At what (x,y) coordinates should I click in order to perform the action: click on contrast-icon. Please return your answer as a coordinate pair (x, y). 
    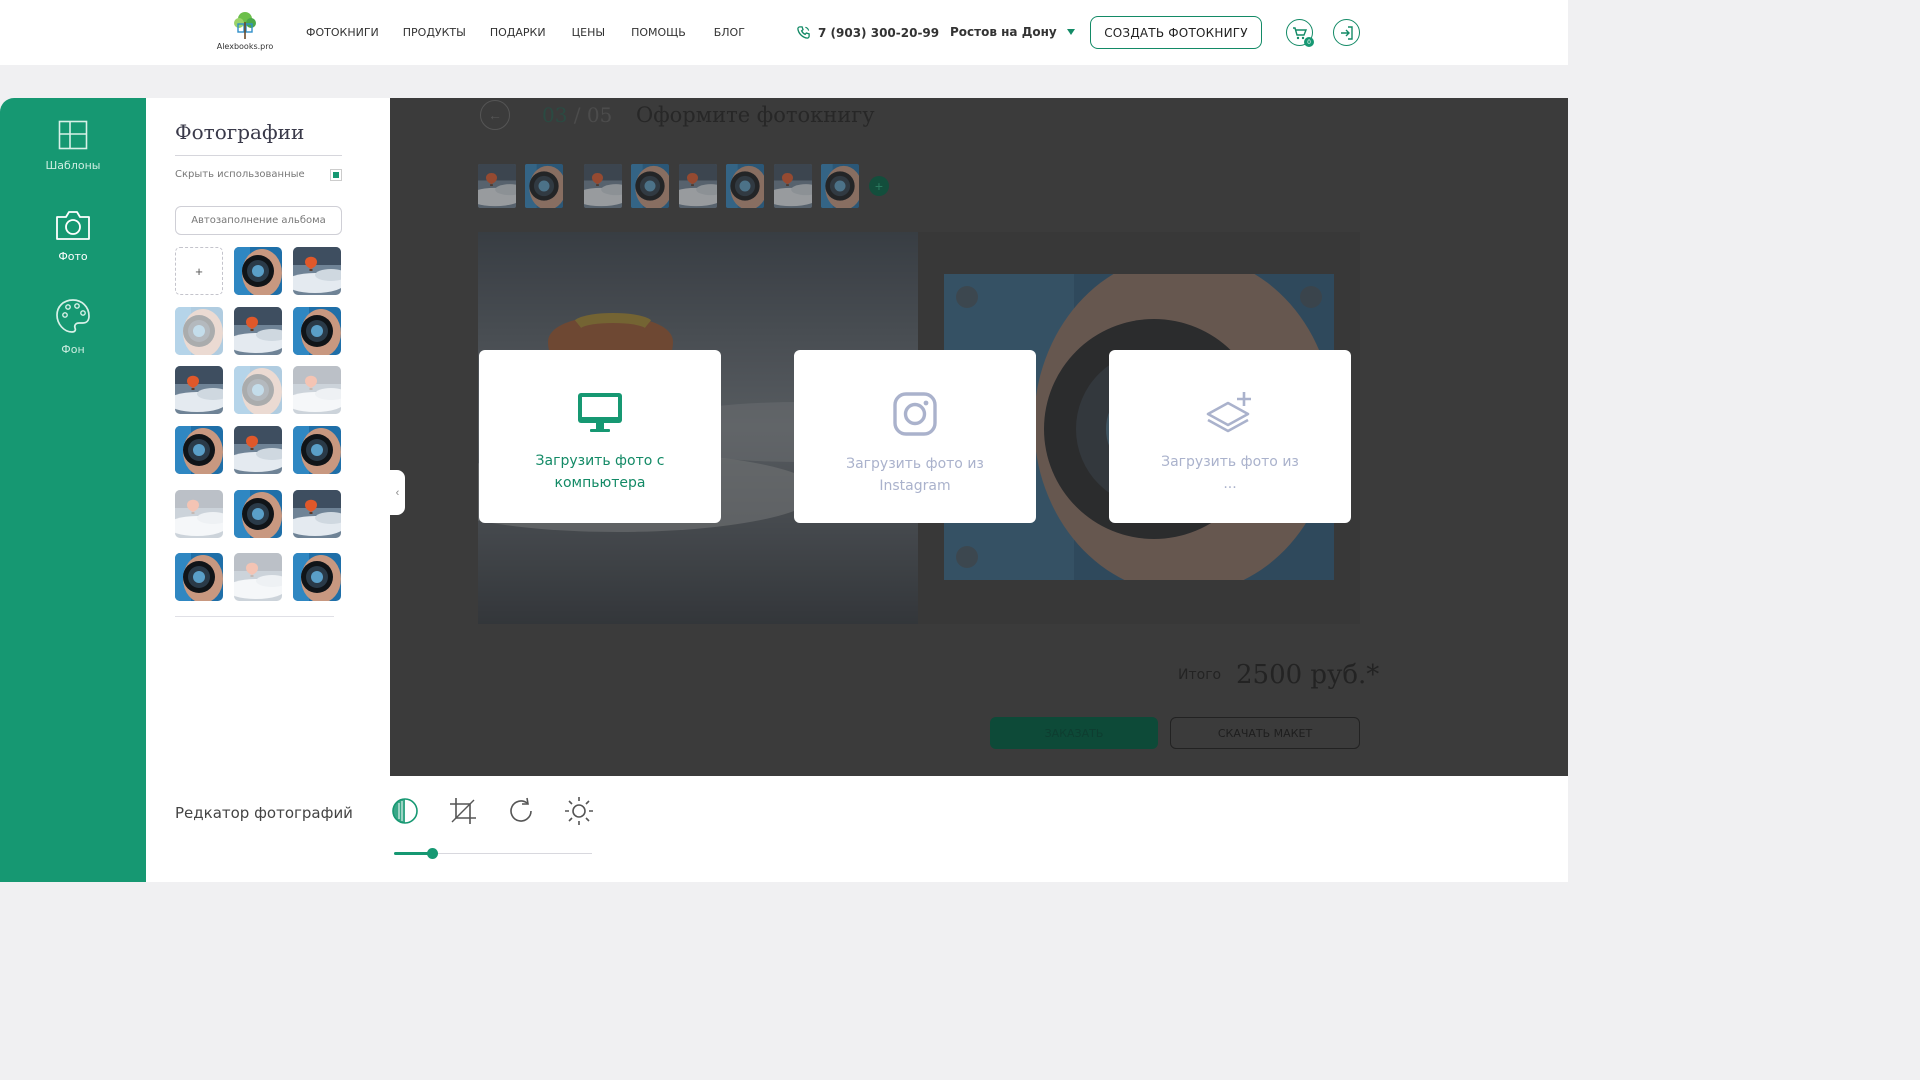
    Looking at the image, I should click on (405, 811).